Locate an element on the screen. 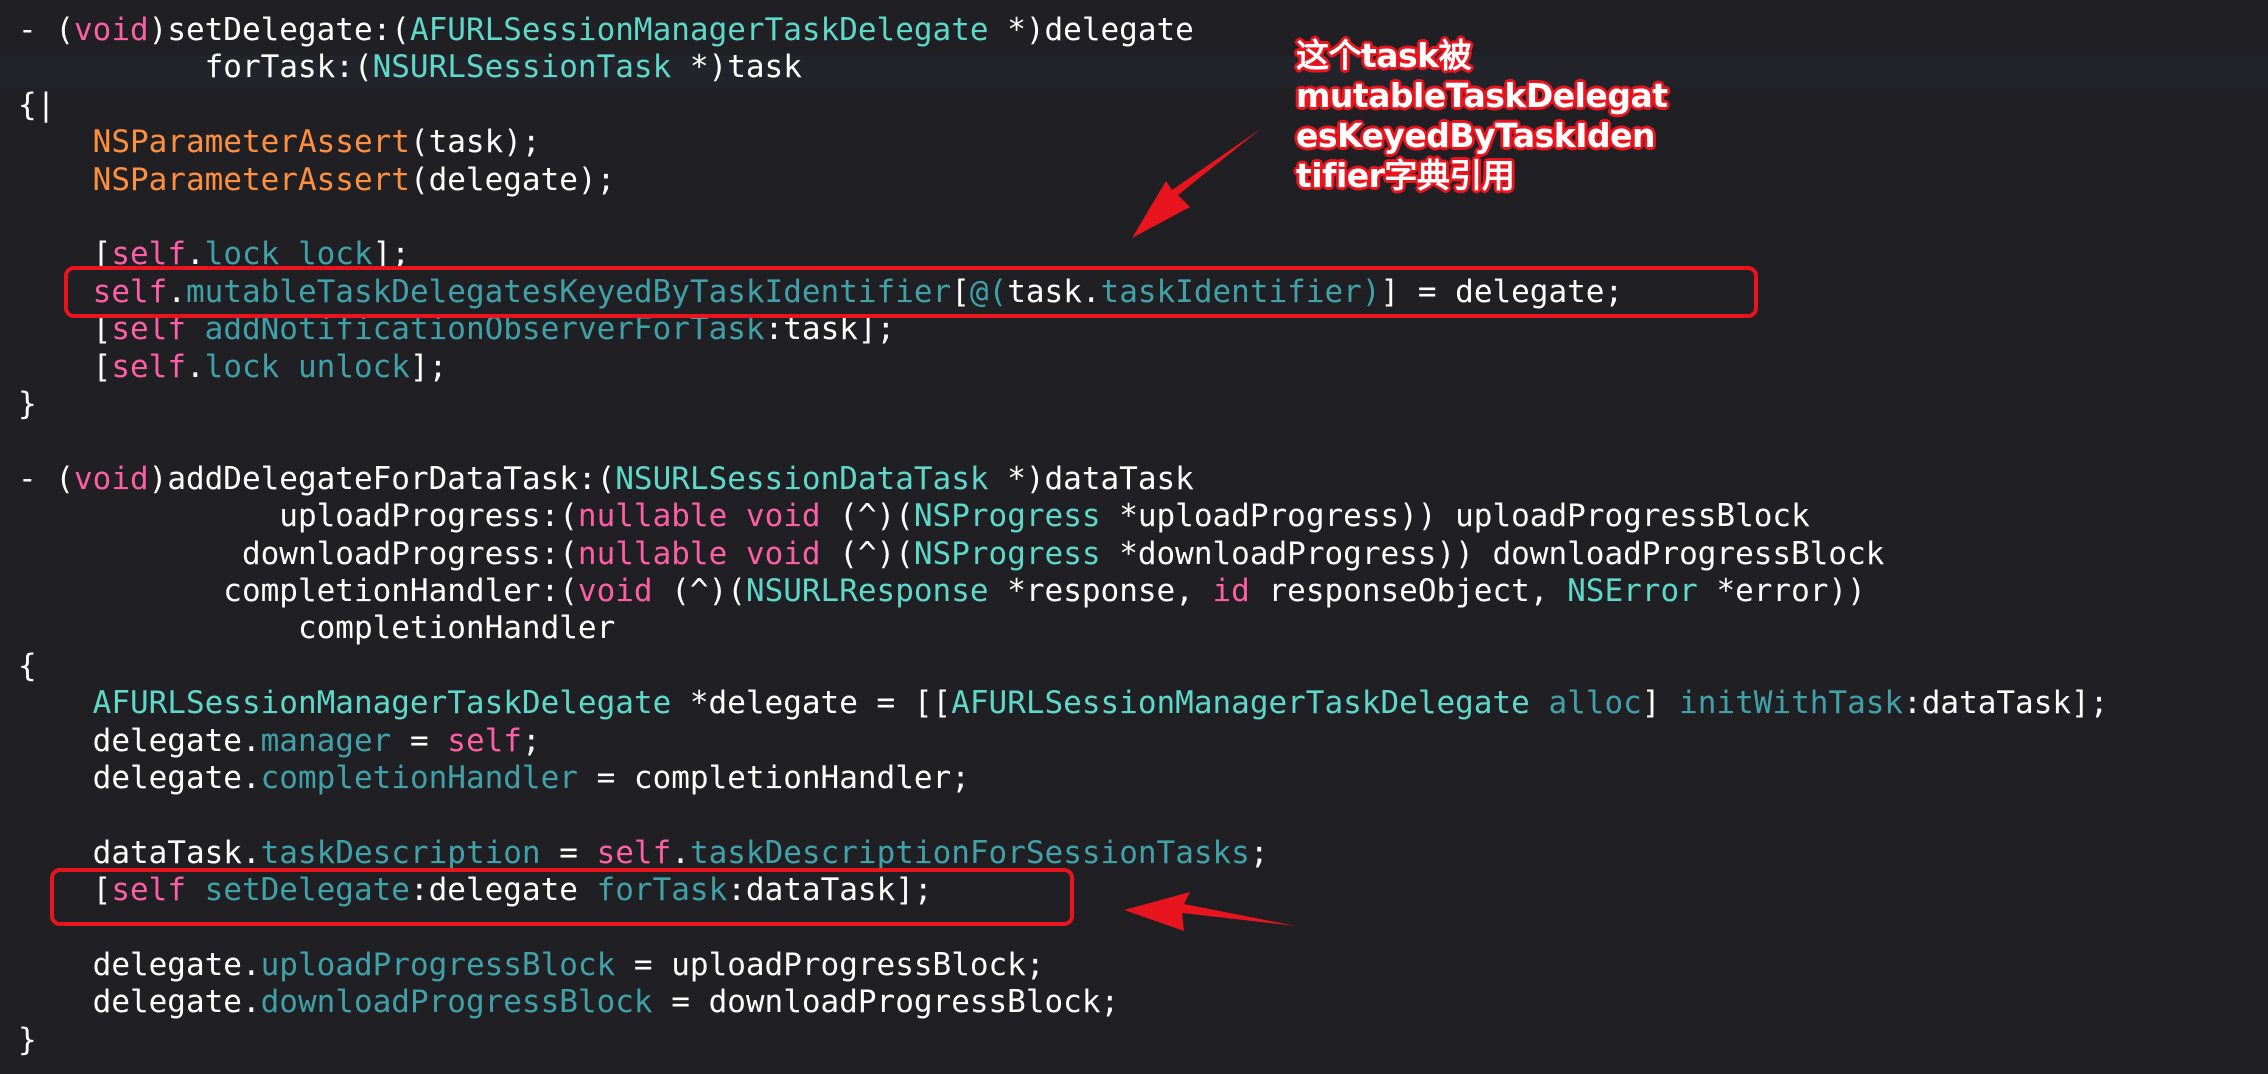  code-token: taskDescription is located at coordinates (400, 852).